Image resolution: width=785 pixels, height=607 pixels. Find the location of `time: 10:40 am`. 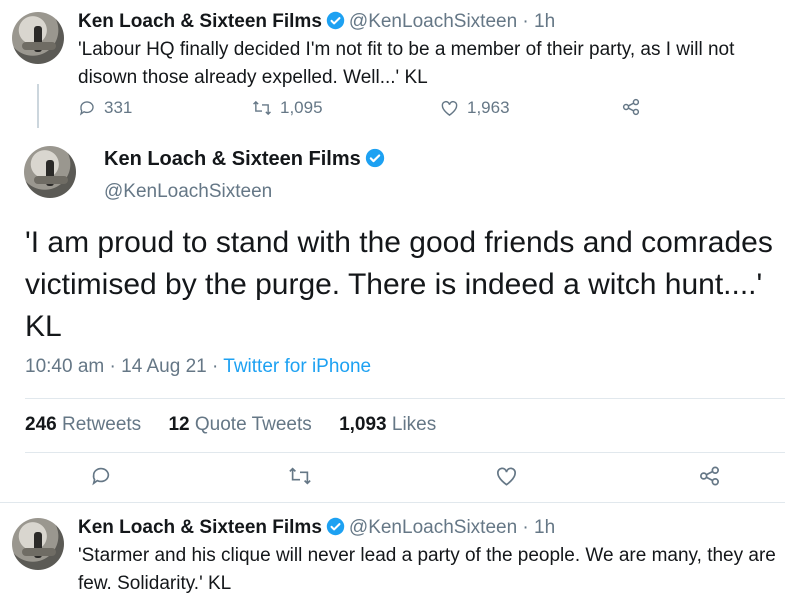

time: 10:40 am is located at coordinates (64, 366).